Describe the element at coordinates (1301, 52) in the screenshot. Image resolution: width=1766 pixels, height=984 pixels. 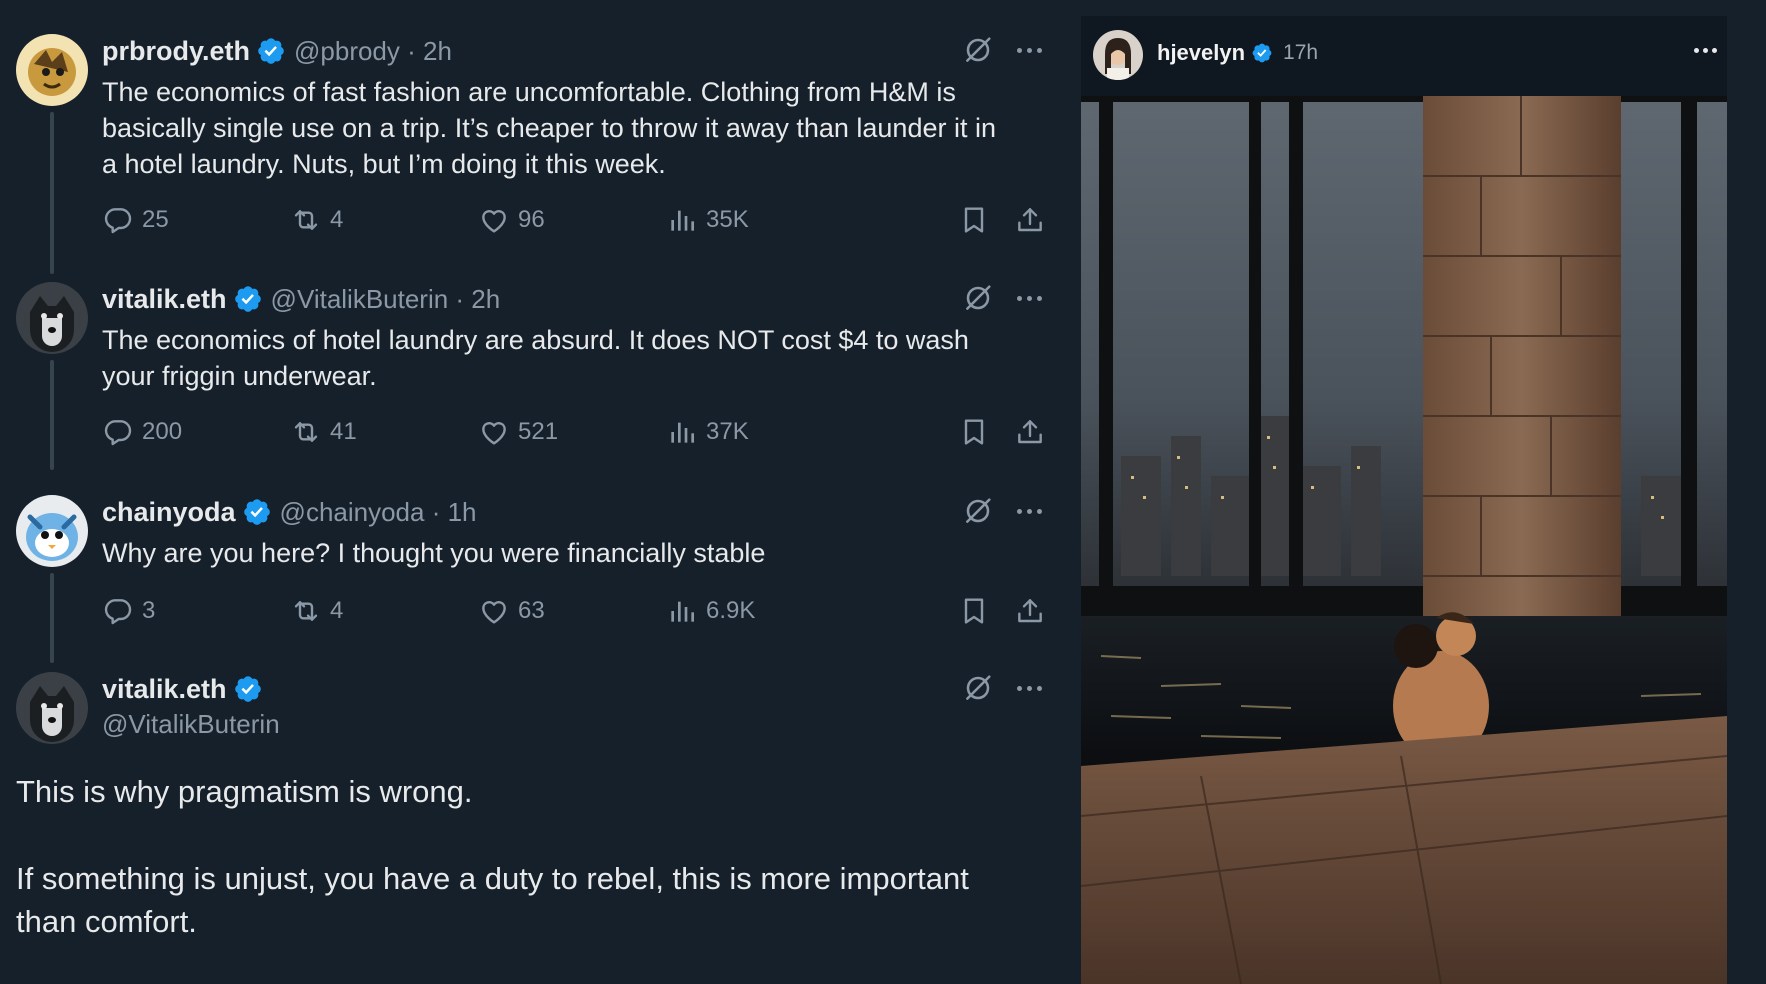
I see `story-time: 17h` at that location.